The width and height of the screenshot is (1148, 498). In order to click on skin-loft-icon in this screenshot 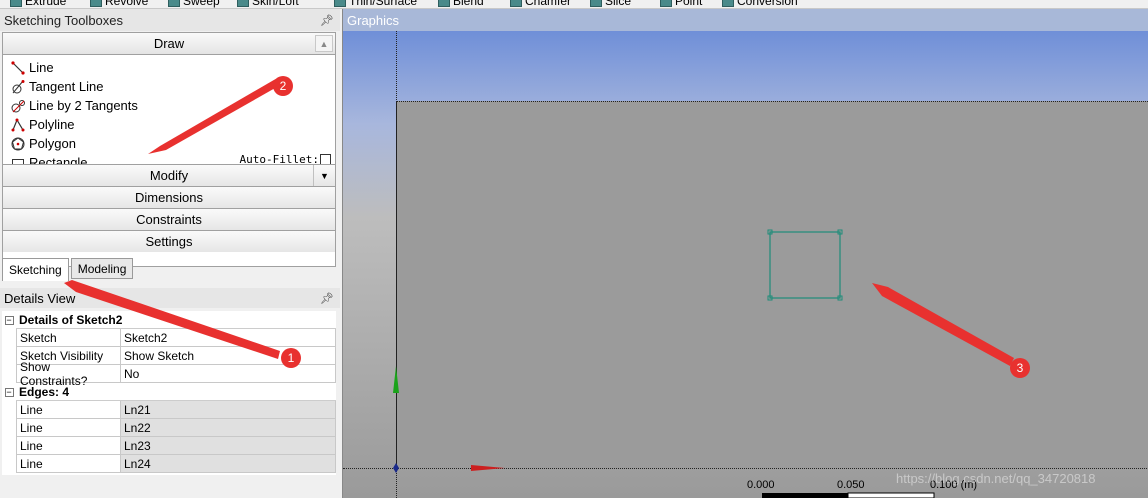, I will do `click(243, 3)`.